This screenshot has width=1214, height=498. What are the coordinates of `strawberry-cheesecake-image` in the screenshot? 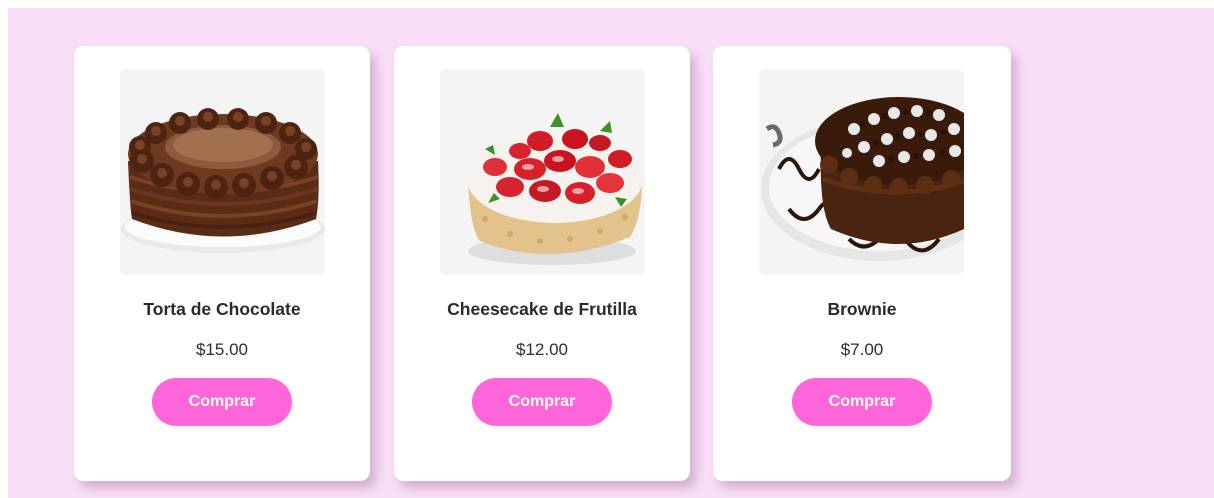 It's located at (542, 172).